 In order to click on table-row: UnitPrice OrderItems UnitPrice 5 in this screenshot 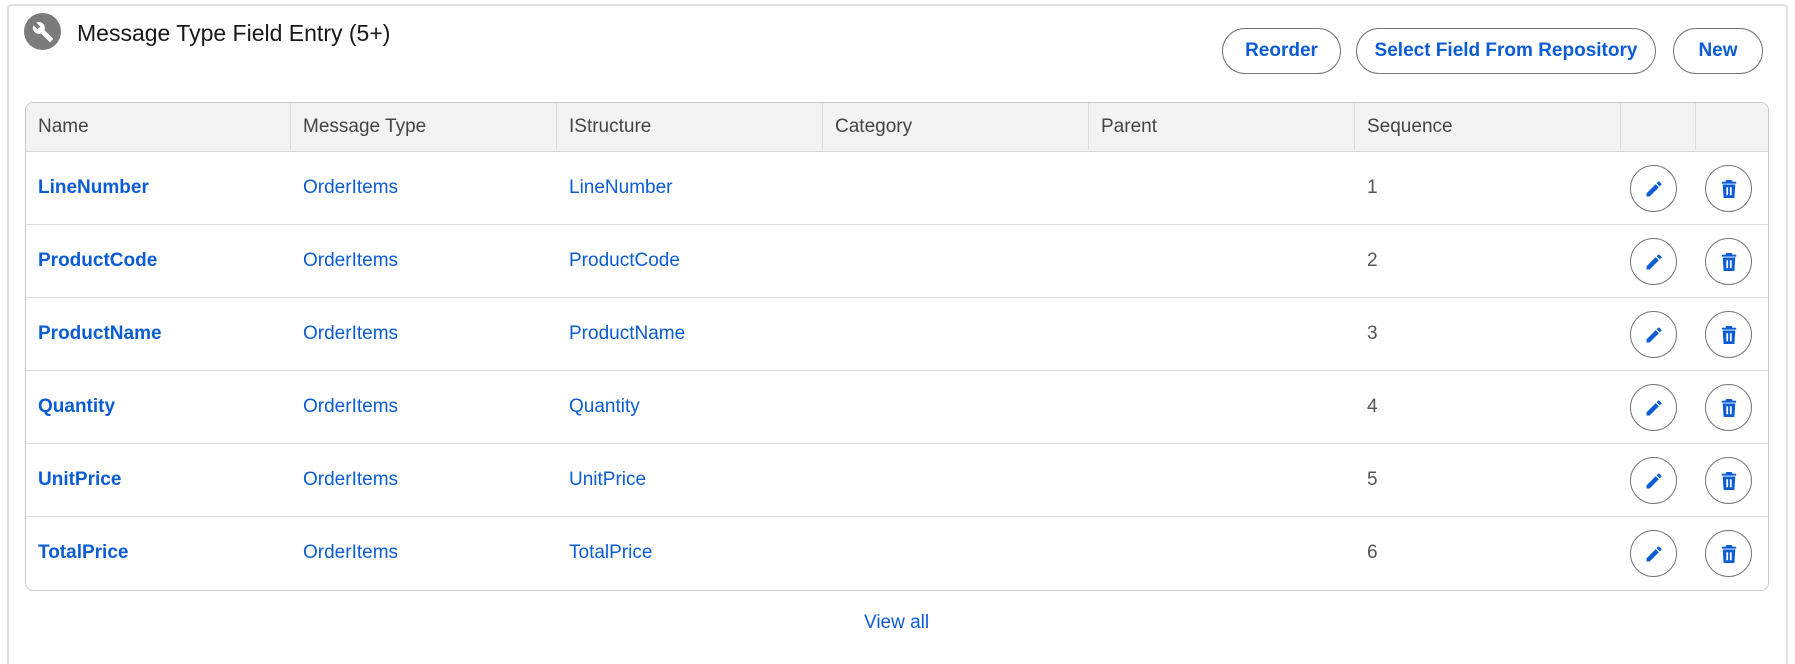, I will do `click(897, 480)`.